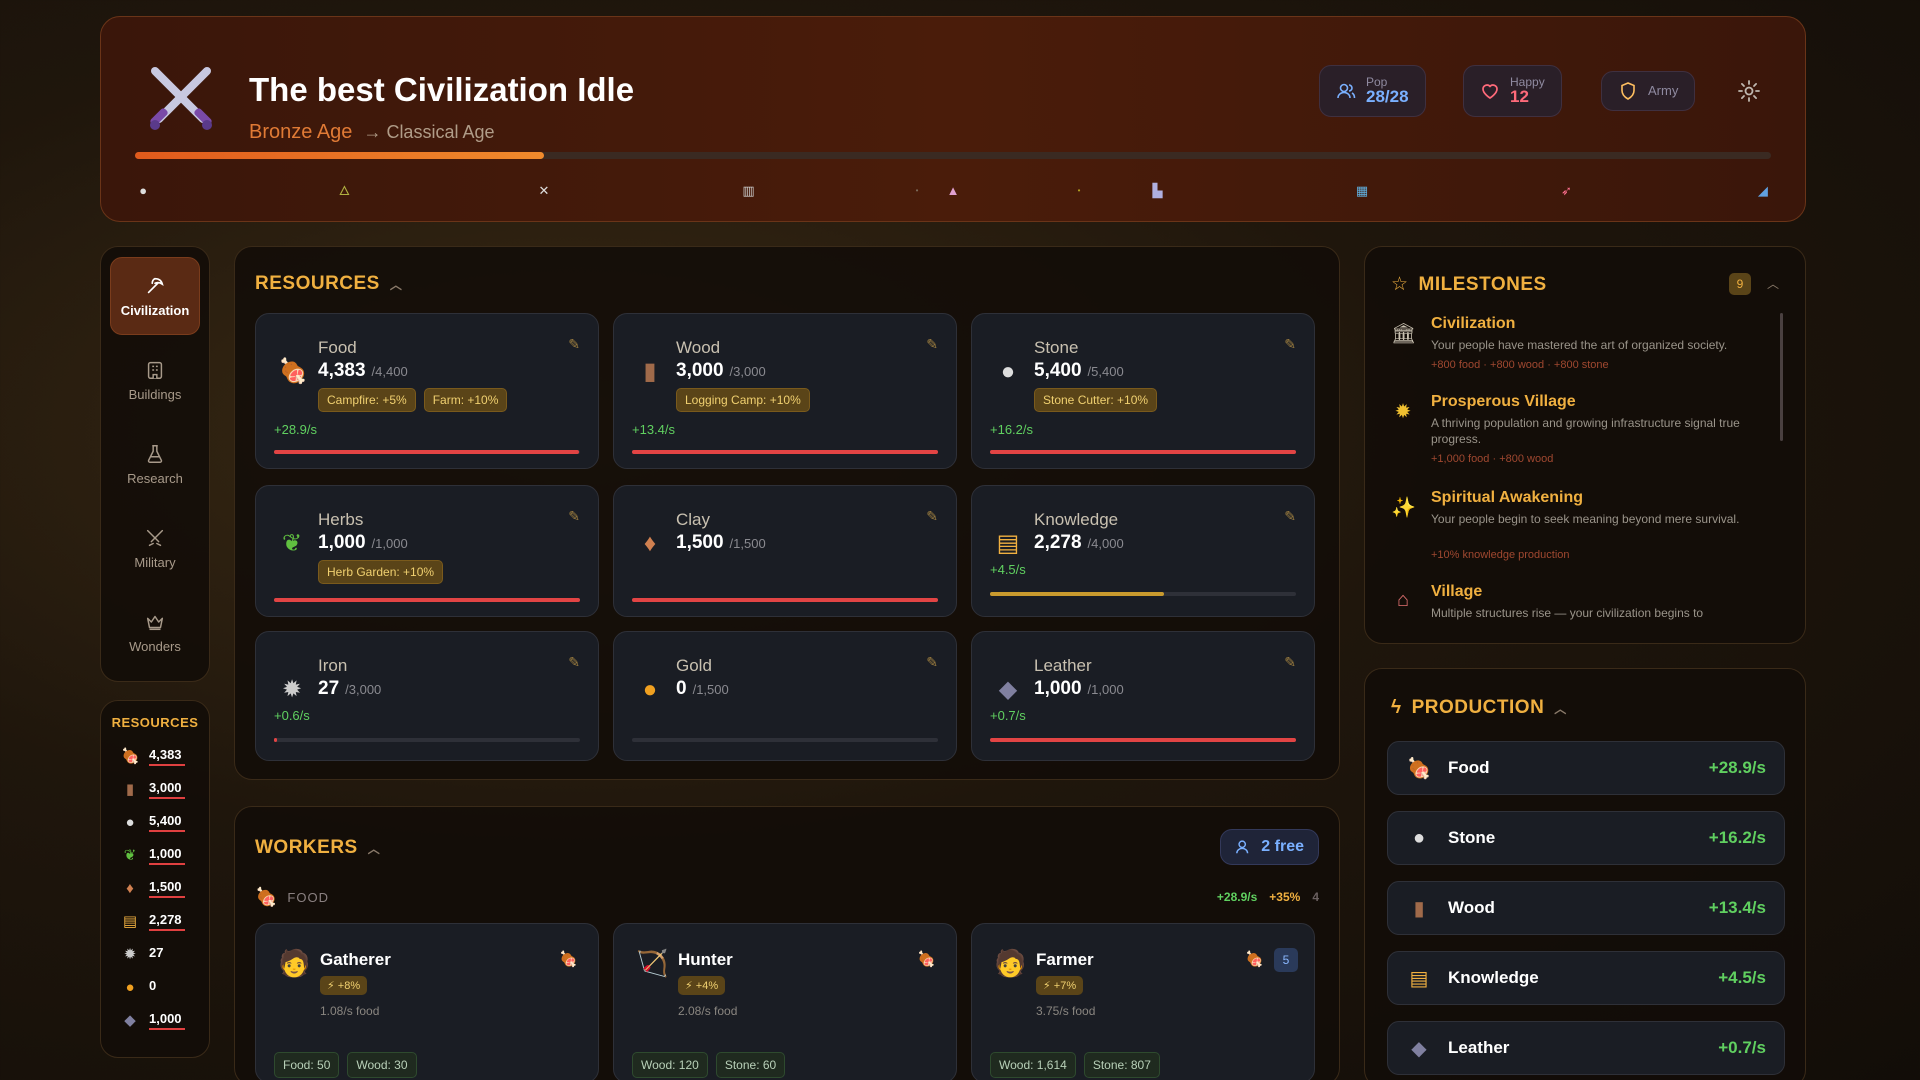 The image size is (1920, 1080). I want to click on space-icon: ◢, so click(1762, 190).